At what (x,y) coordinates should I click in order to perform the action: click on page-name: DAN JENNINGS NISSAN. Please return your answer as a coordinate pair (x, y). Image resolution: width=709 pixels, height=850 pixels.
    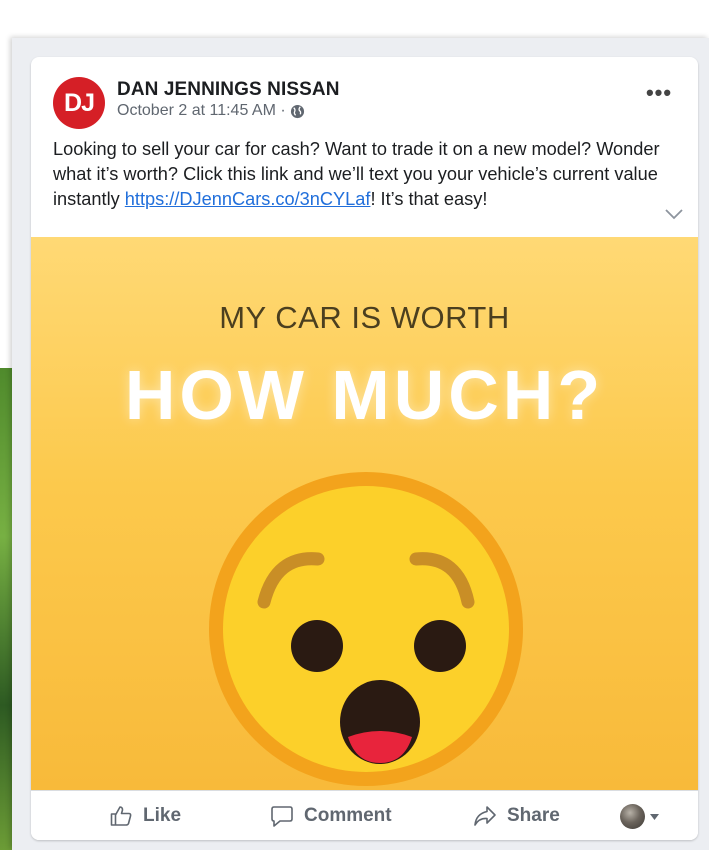
    Looking at the image, I should click on (228, 90).